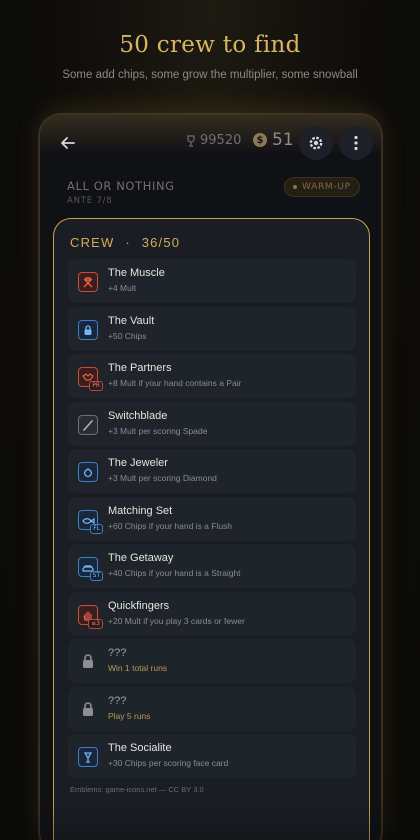 This screenshot has width=420, height=840. I want to click on kebab-menu-icon, so click(356, 143).